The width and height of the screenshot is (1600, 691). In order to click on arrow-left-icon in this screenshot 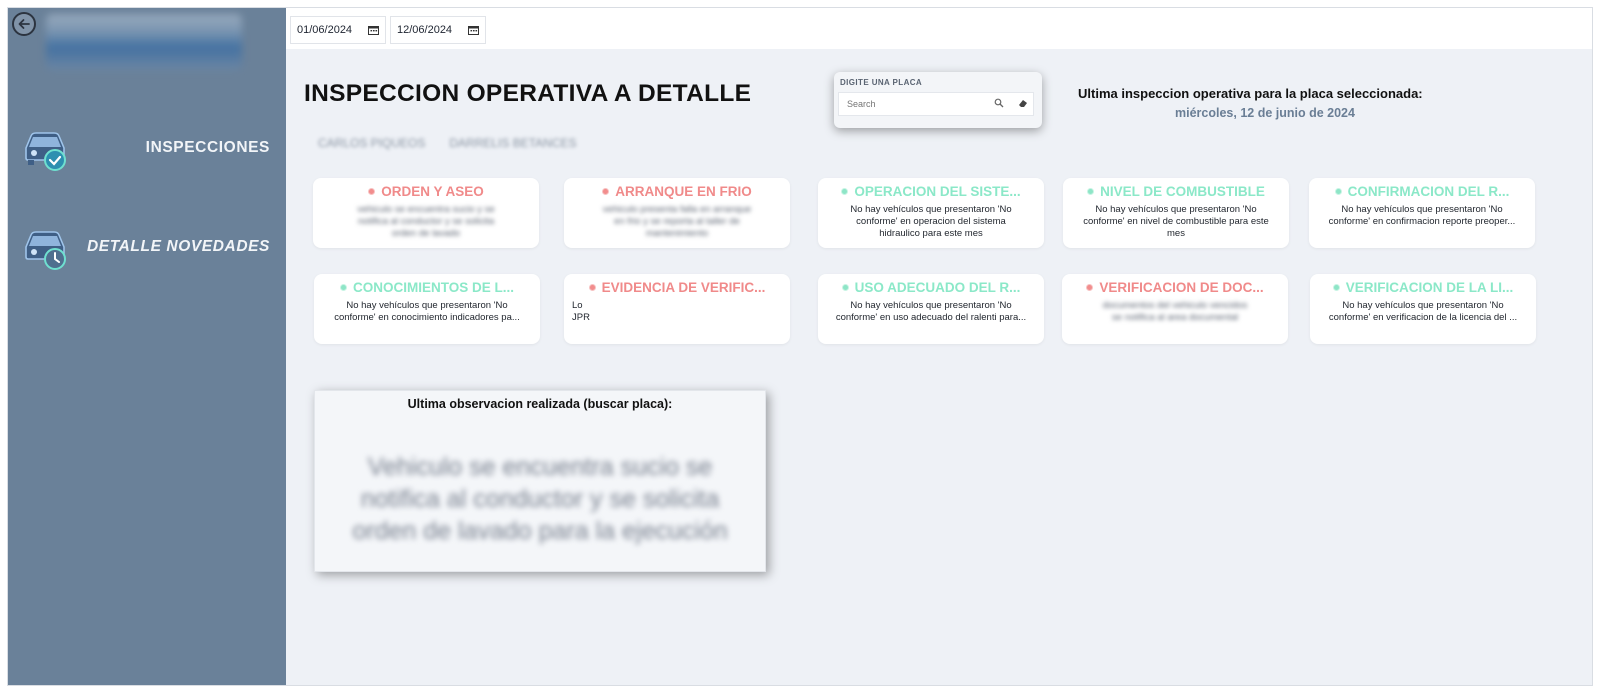, I will do `click(24, 24)`.